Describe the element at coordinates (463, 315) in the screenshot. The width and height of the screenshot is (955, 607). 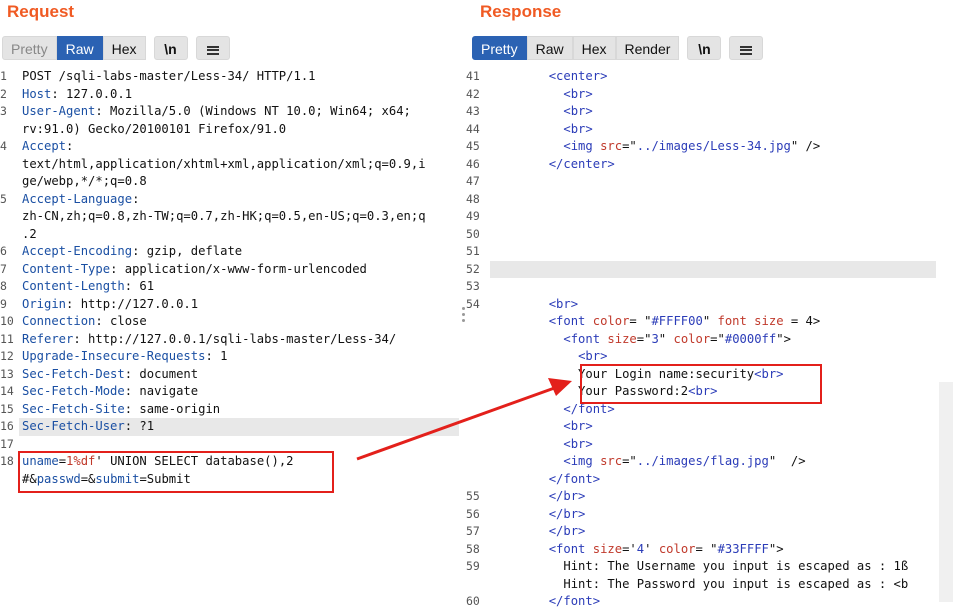
I see `drag-handle-icon` at that location.